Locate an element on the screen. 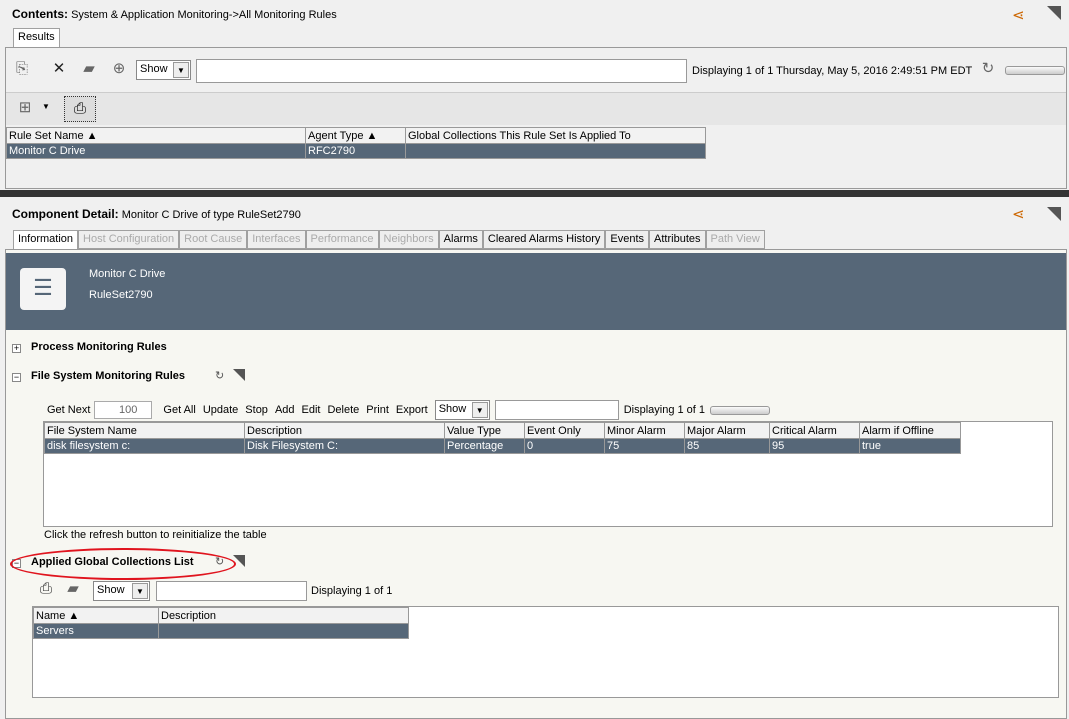 The height and width of the screenshot is (719, 1069). delete-icon: ✕ is located at coordinates (59, 69).